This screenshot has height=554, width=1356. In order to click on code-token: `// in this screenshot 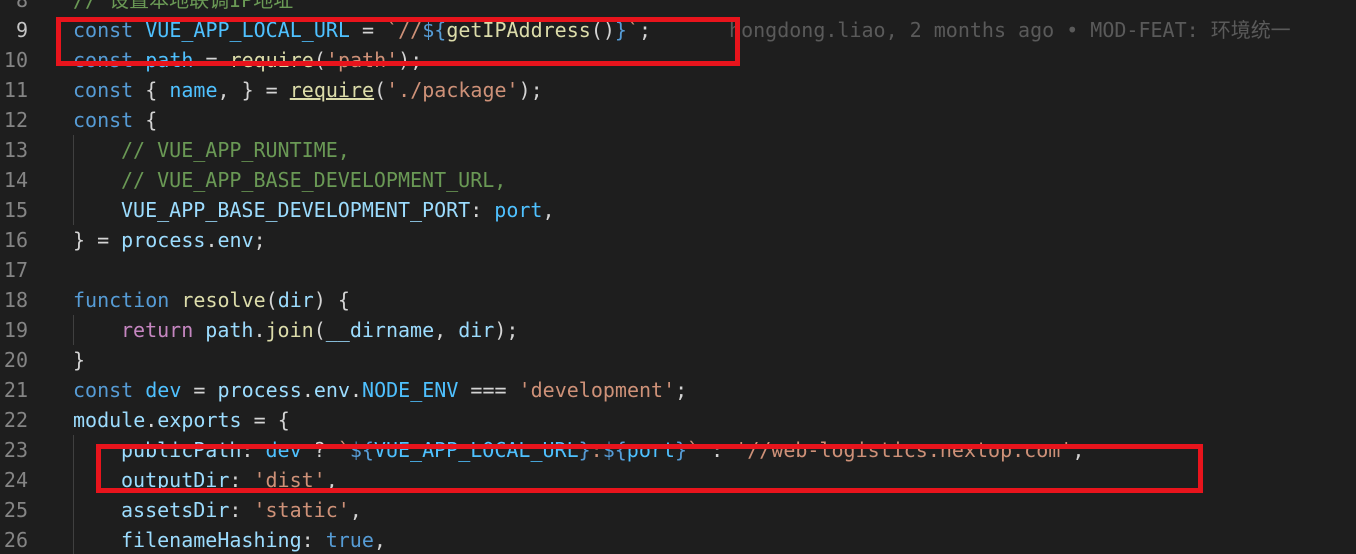, I will do `click(404, 30)`.